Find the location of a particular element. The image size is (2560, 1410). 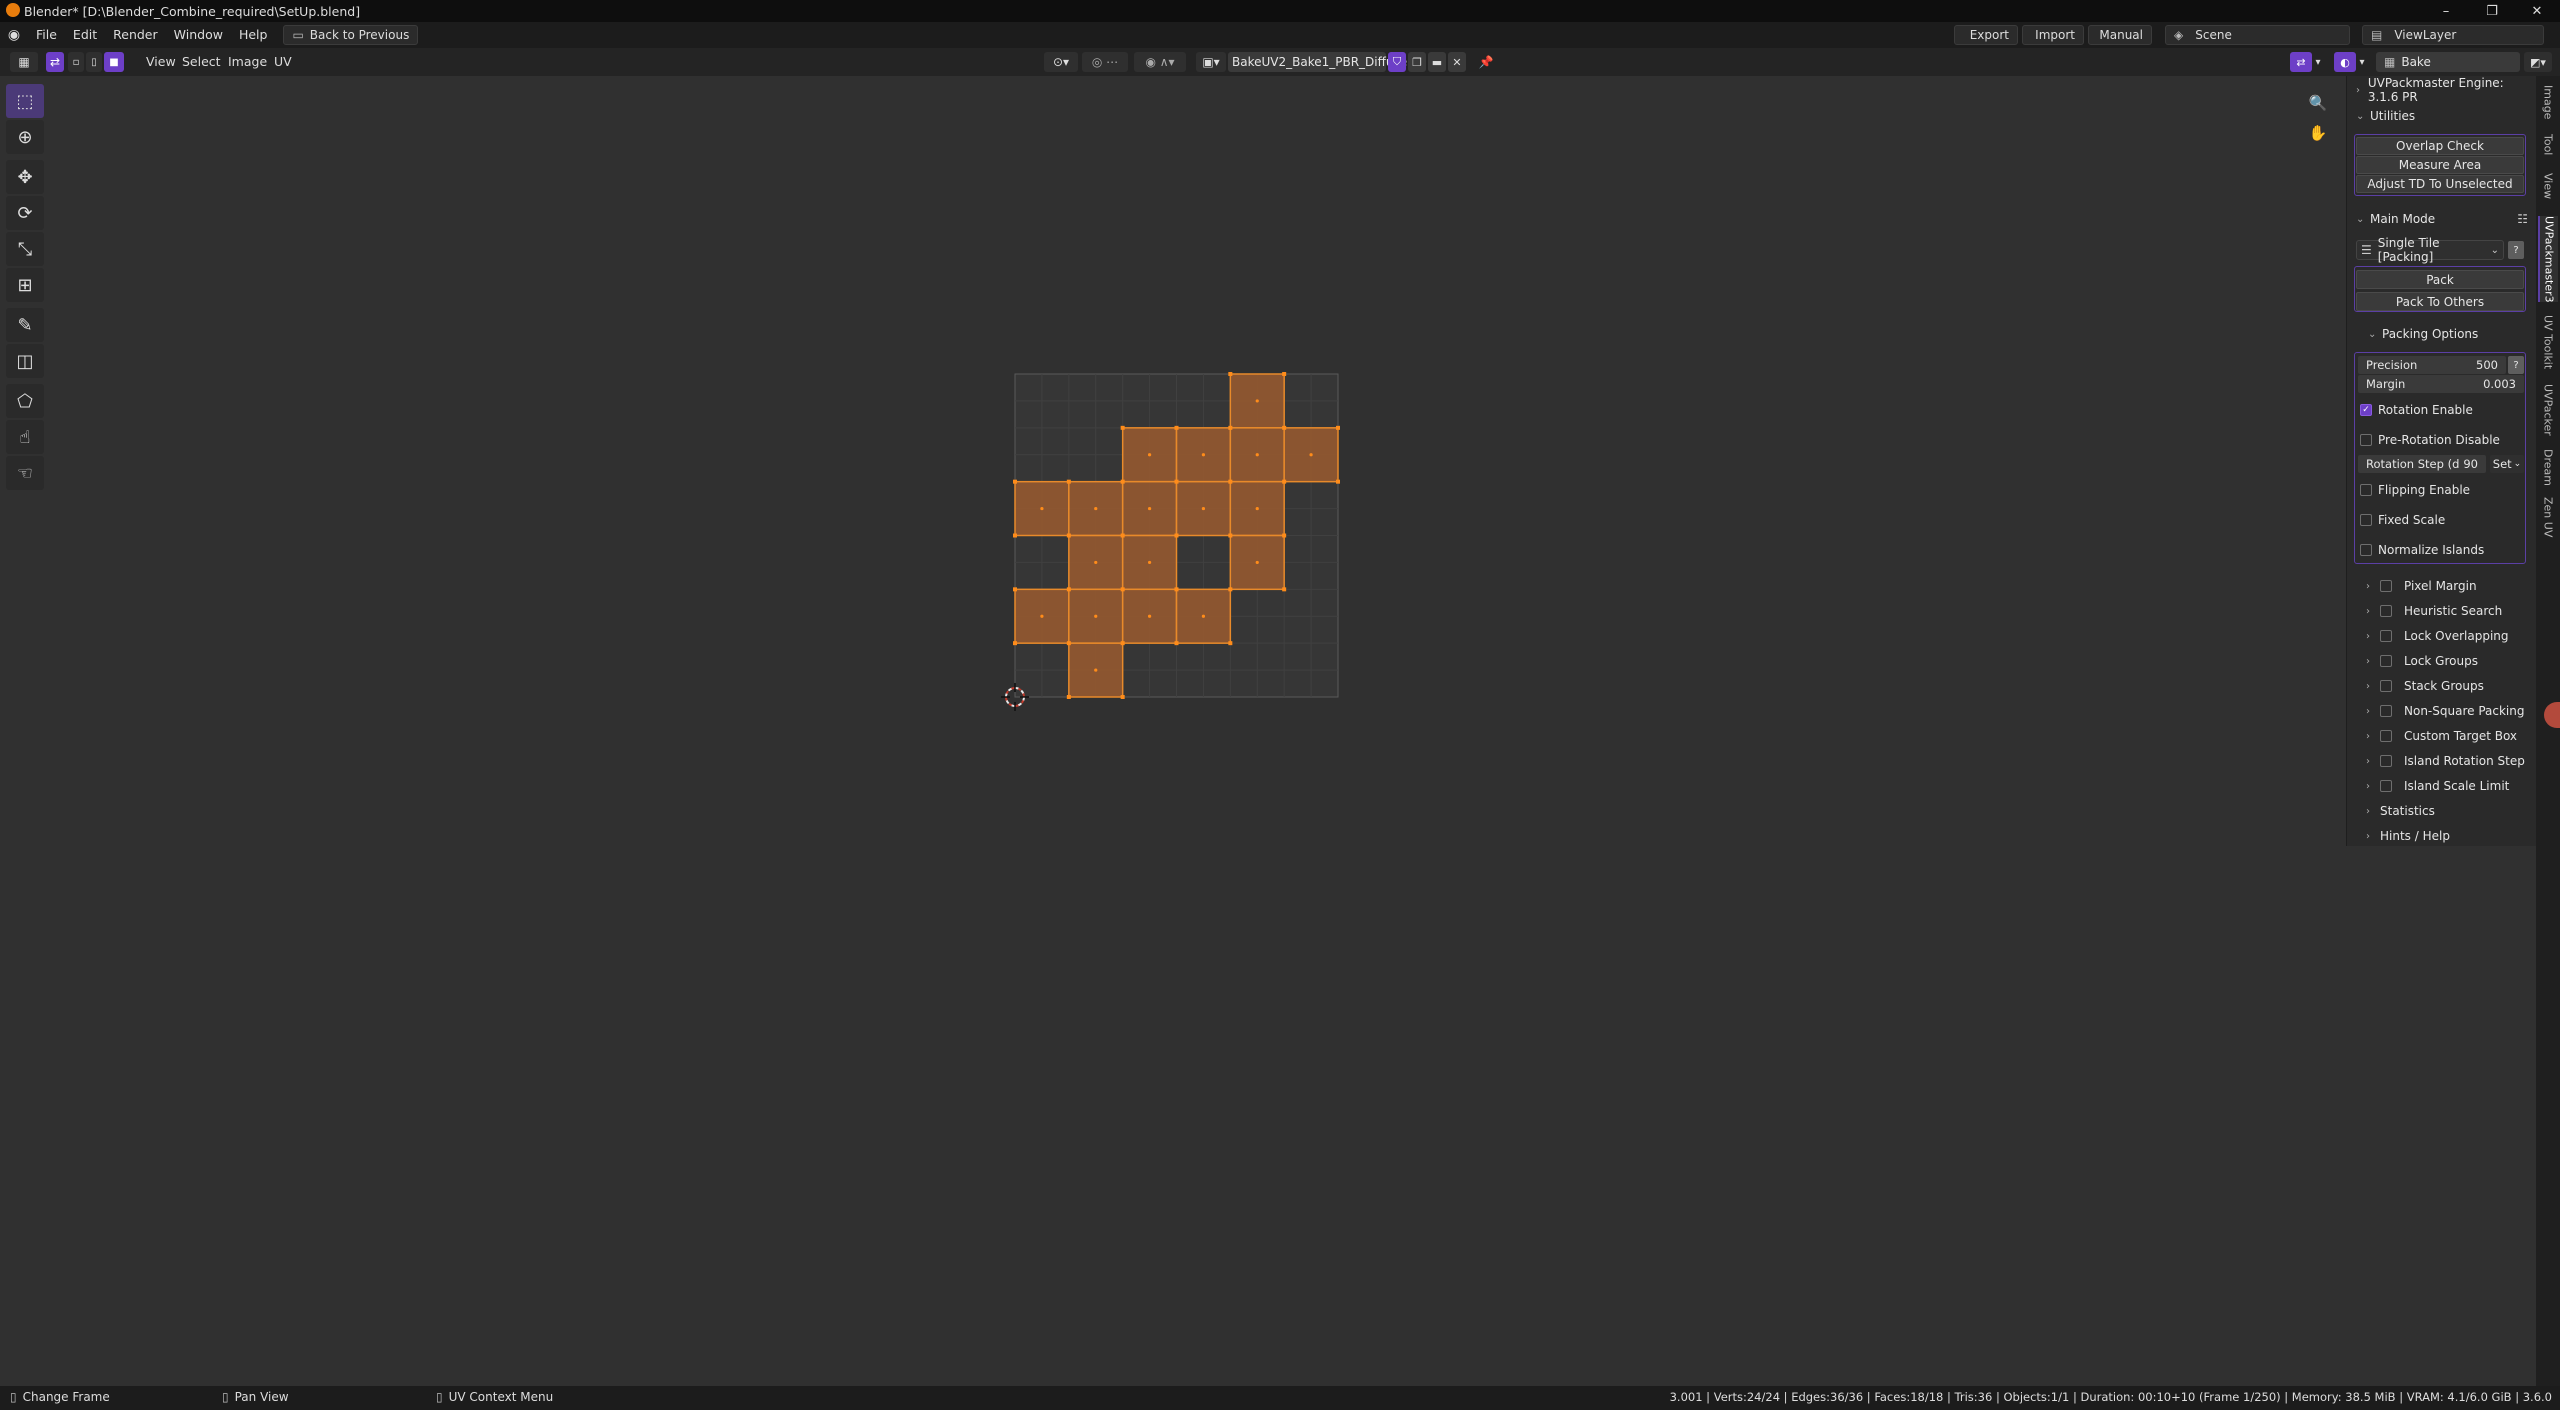

tab-zen-uv: Zen UV is located at coordinates (2548, 517).